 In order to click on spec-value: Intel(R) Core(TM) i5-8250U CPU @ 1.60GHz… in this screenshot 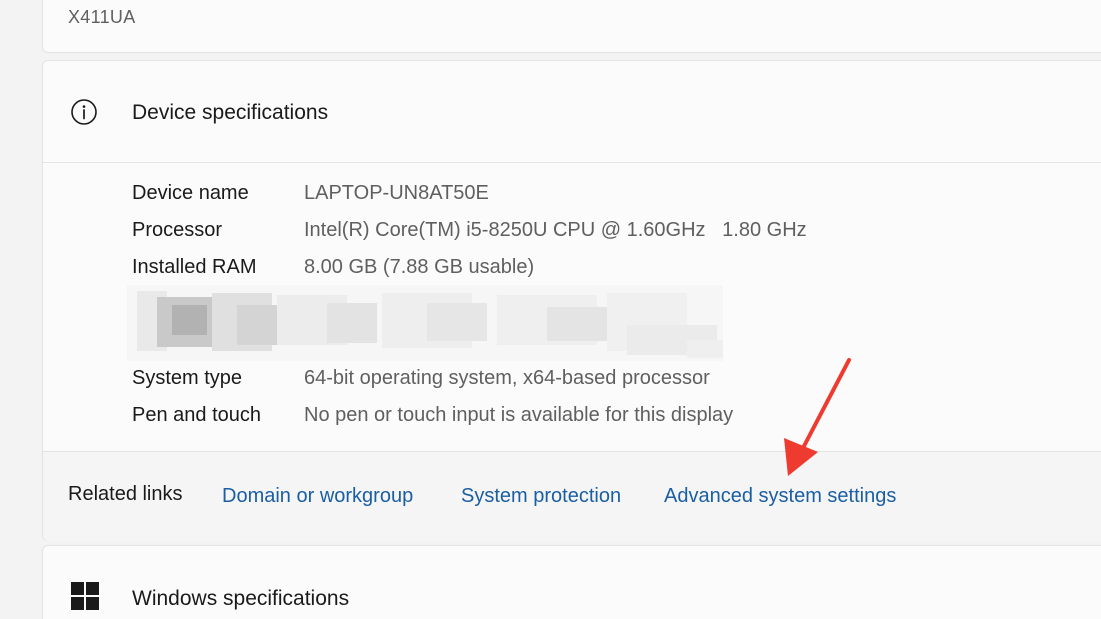, I will do `click(555, 230)`.